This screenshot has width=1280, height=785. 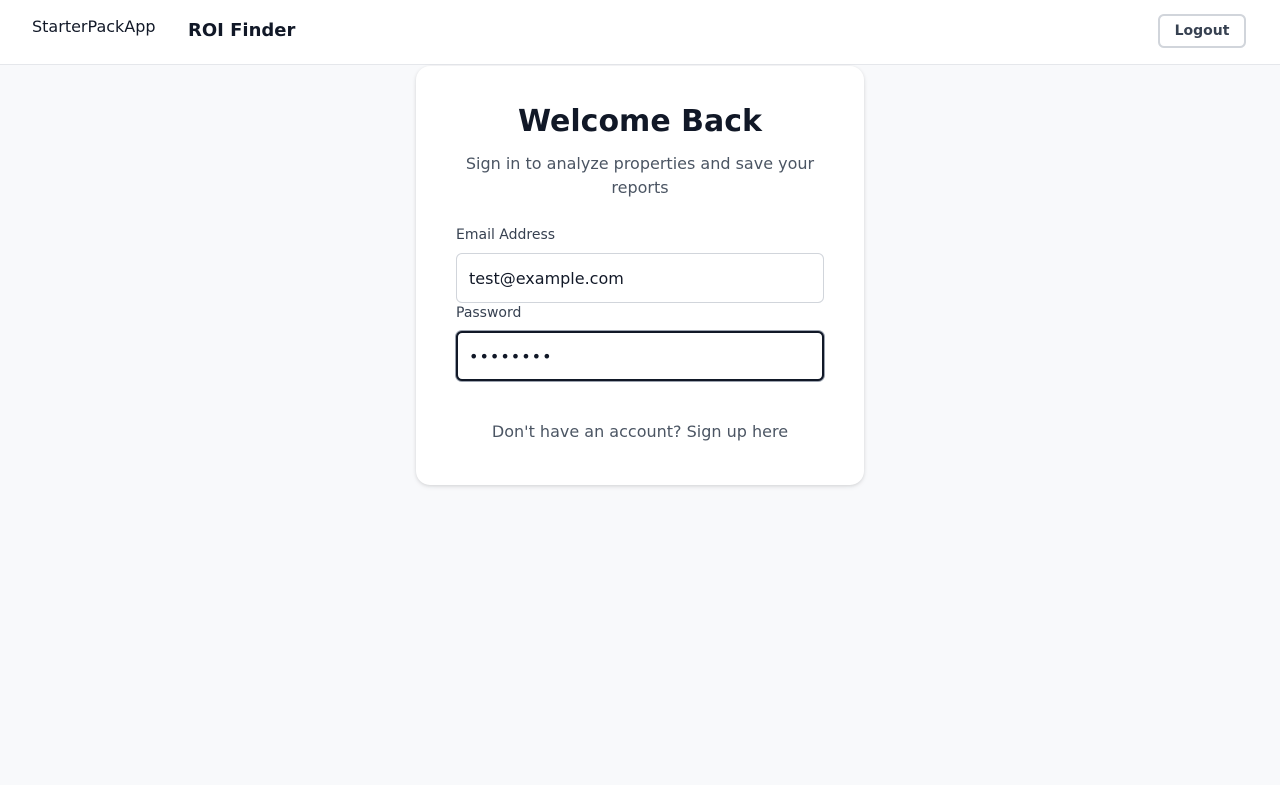 I want to click on password-label: Password, so click(x=489, y=313).